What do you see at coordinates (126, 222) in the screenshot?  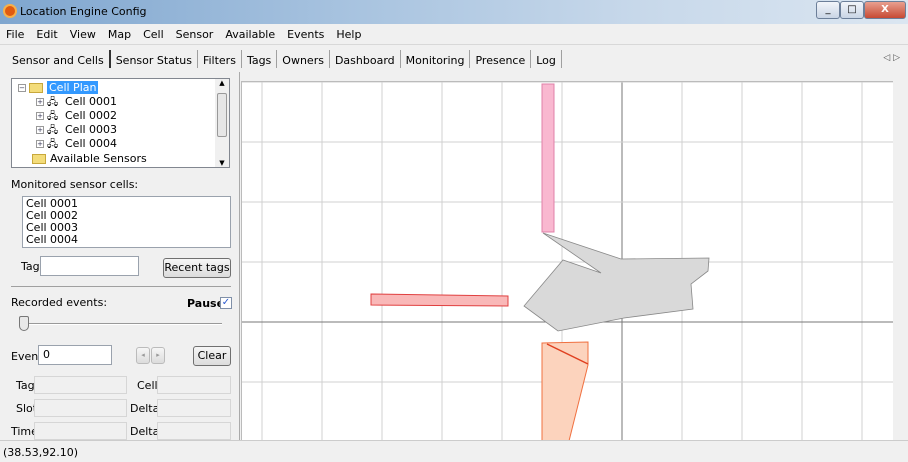 I see `monitored-cells-list: Cell 0001 Cell 0002 Cell 0003 Cell 0004` at bounding box center [126, 222].